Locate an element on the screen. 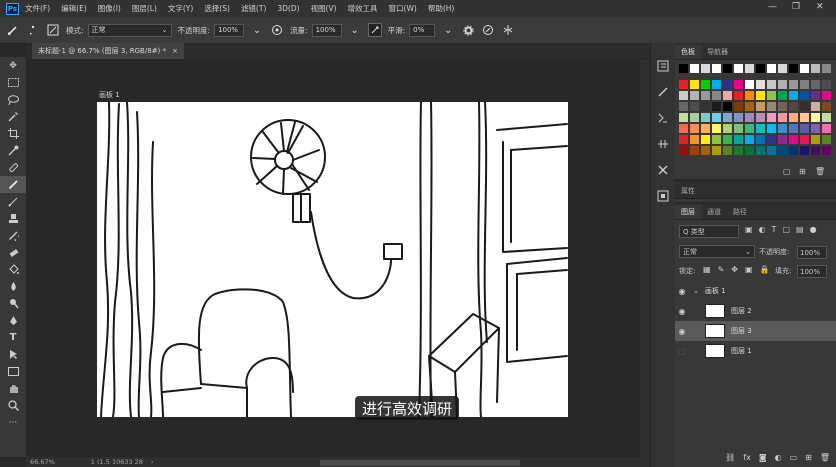 The image size is (836, 467). chevron-right-icon: › is located at coordinates (152, 462).